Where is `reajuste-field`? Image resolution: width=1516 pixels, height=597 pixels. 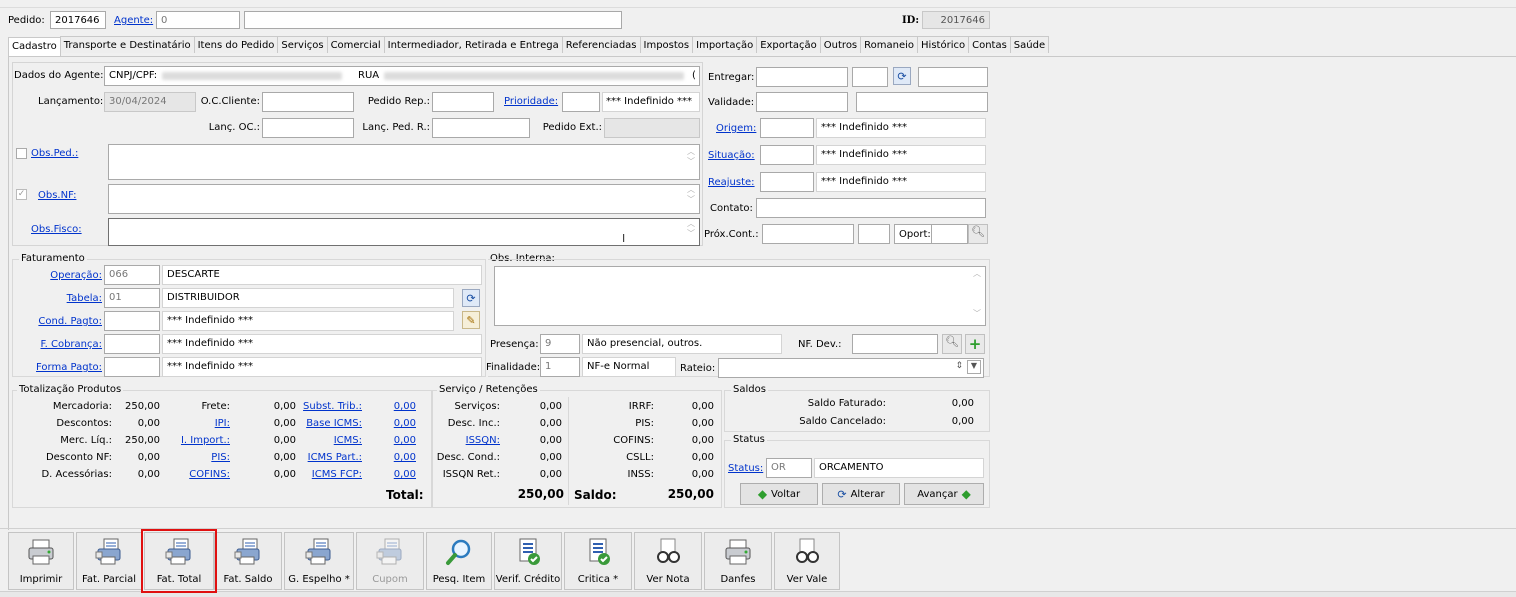
reajuste-field is located at coordinates (787, 182).